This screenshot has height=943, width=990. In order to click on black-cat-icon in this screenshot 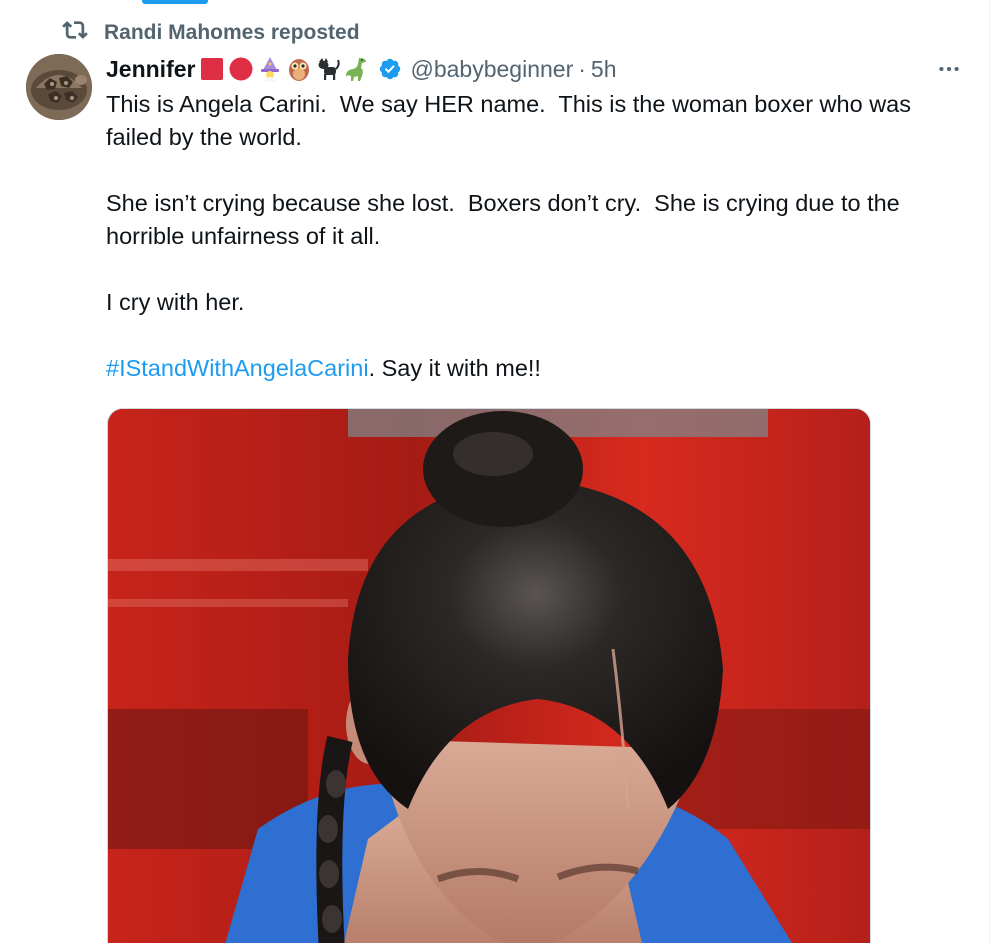, I will do `click(328, 69)`.